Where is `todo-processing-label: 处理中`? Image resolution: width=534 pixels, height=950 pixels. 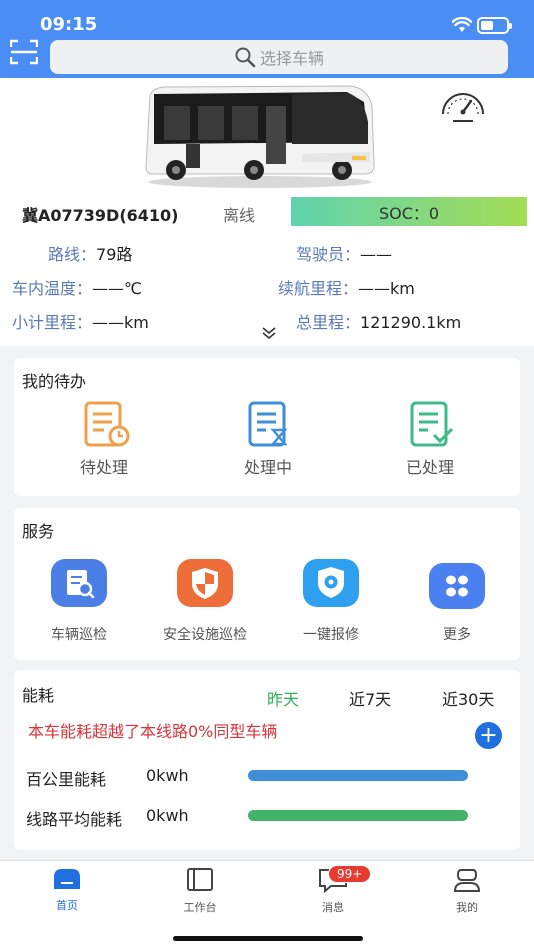 todo-processing-label: 处理中 is located at coordinates (267, 467).